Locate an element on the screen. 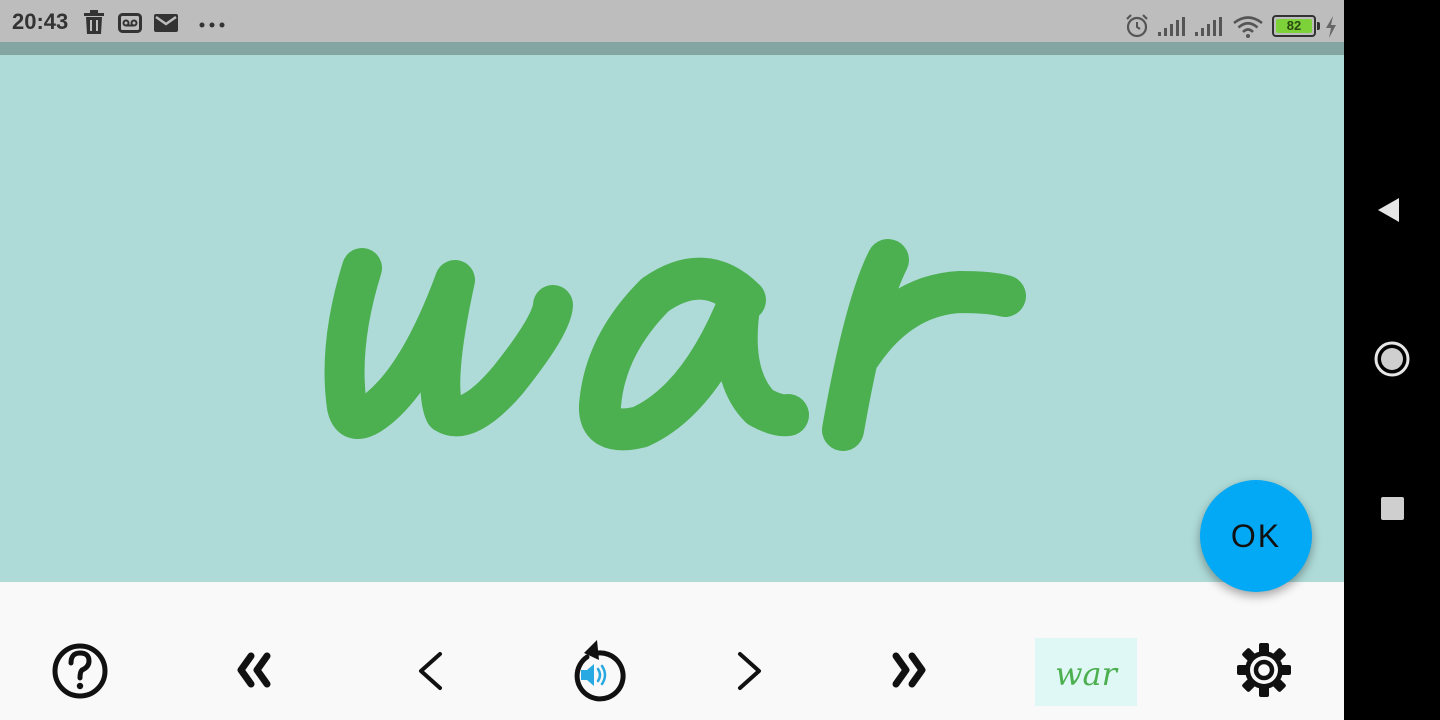  back-triangle-icon is located at coordinates (1388, 210).